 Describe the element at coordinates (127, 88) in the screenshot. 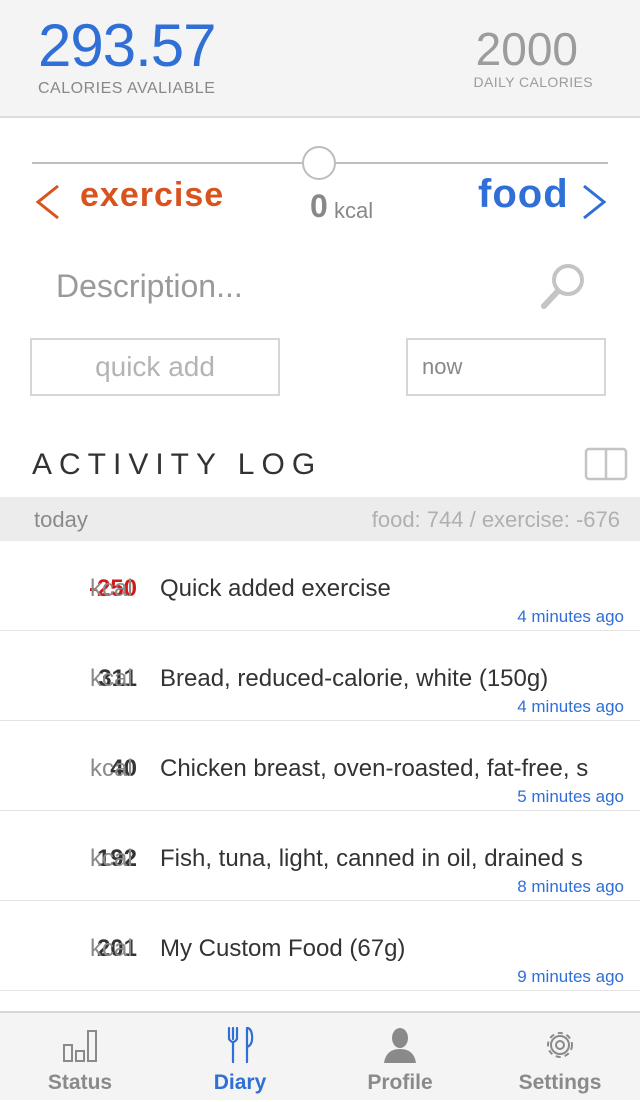

I see `calories-available-label: CALORIES AVALIABLE` at that location.